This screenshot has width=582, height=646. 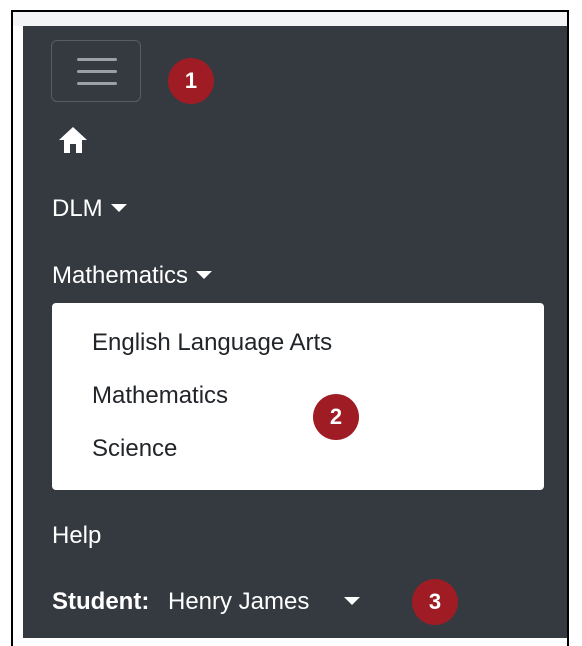 What do you see at coordinates (120, 275) in the screenshot?
I see `nav-item-subject-label: Mathematics` at bounding box center [120, 275].